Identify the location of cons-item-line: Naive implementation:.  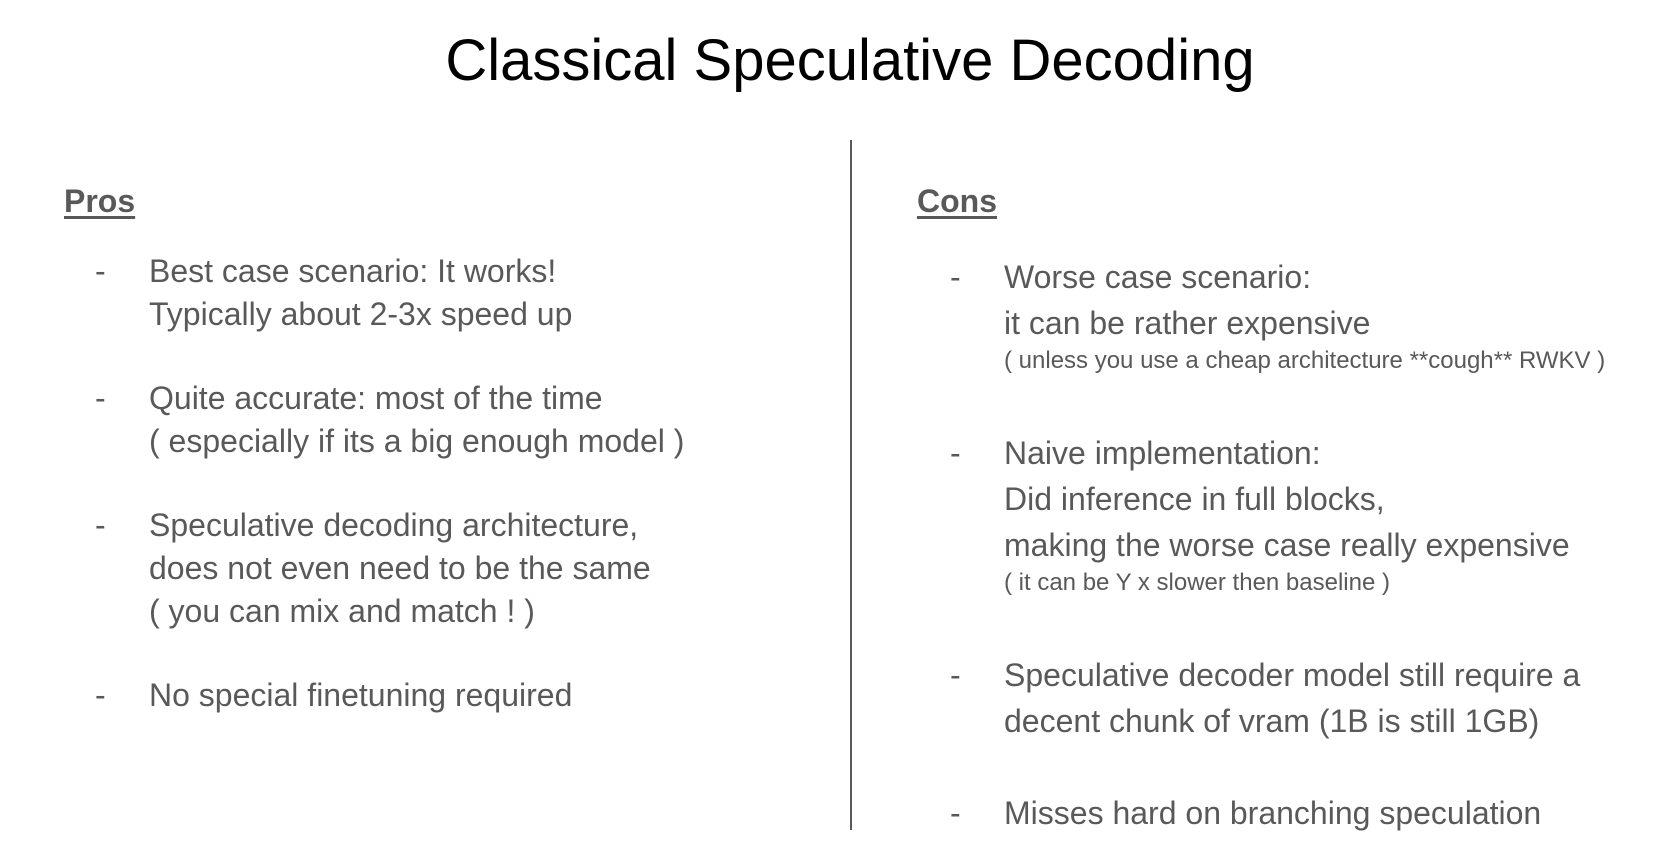
(1162, 453).